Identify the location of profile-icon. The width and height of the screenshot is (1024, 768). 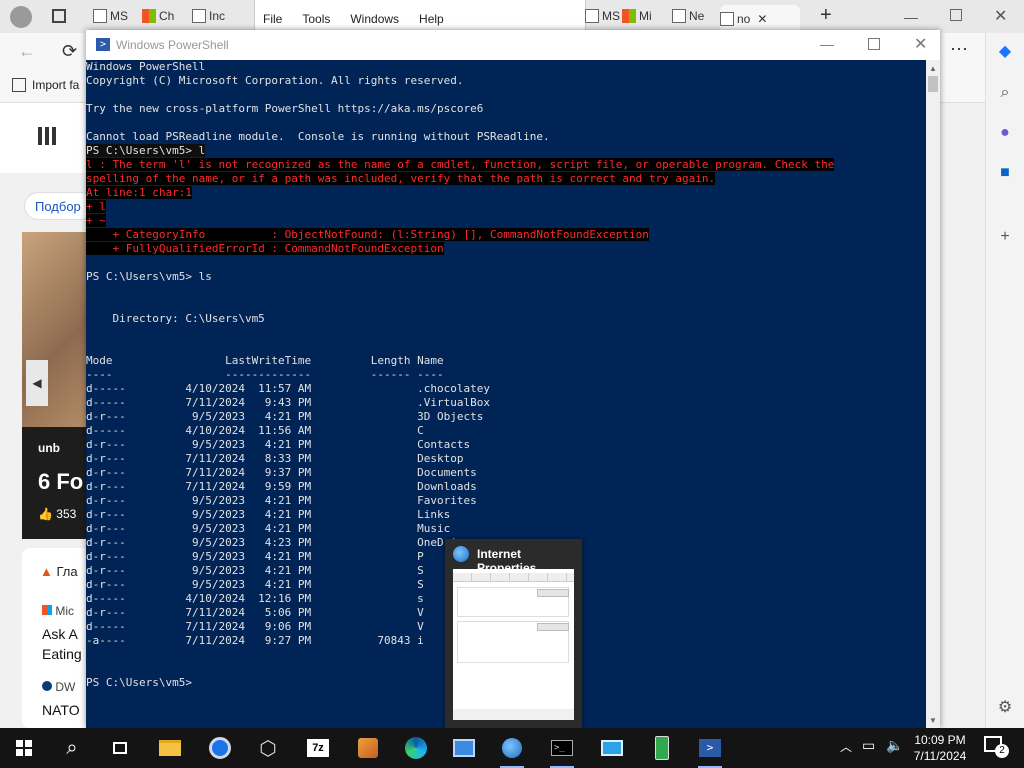
(21, 17).